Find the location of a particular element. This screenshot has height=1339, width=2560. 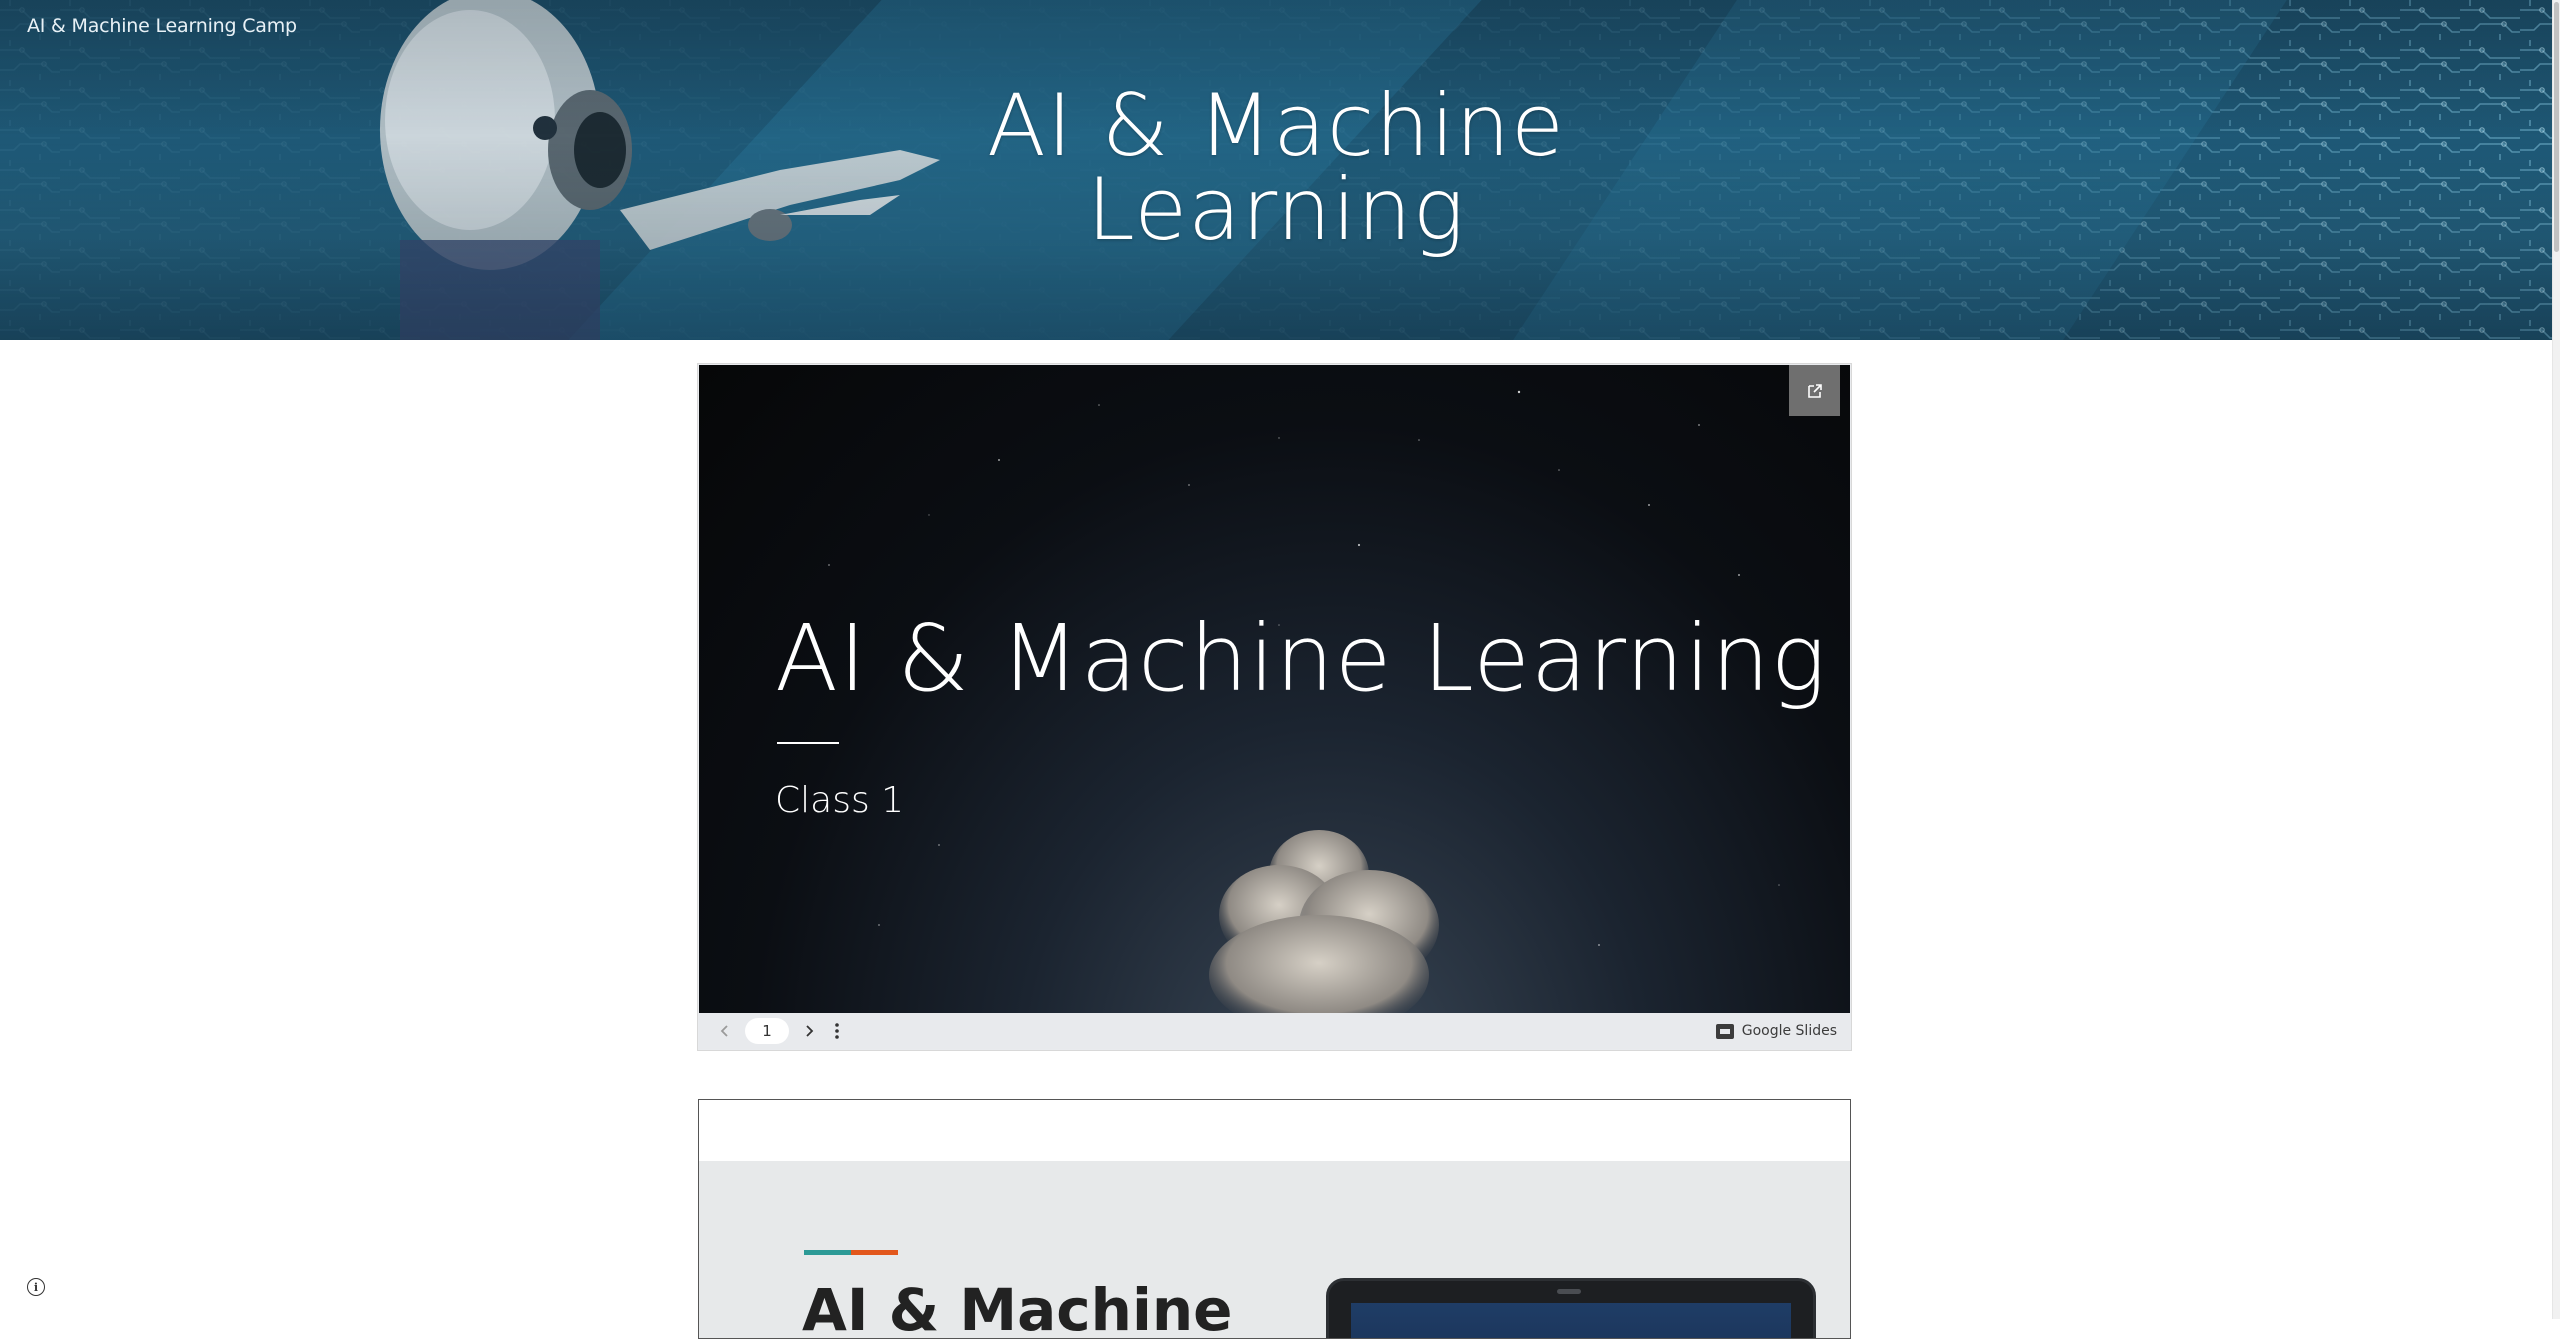

second-embed-title: AI & Machine is located at coordinates (1017, 1307).